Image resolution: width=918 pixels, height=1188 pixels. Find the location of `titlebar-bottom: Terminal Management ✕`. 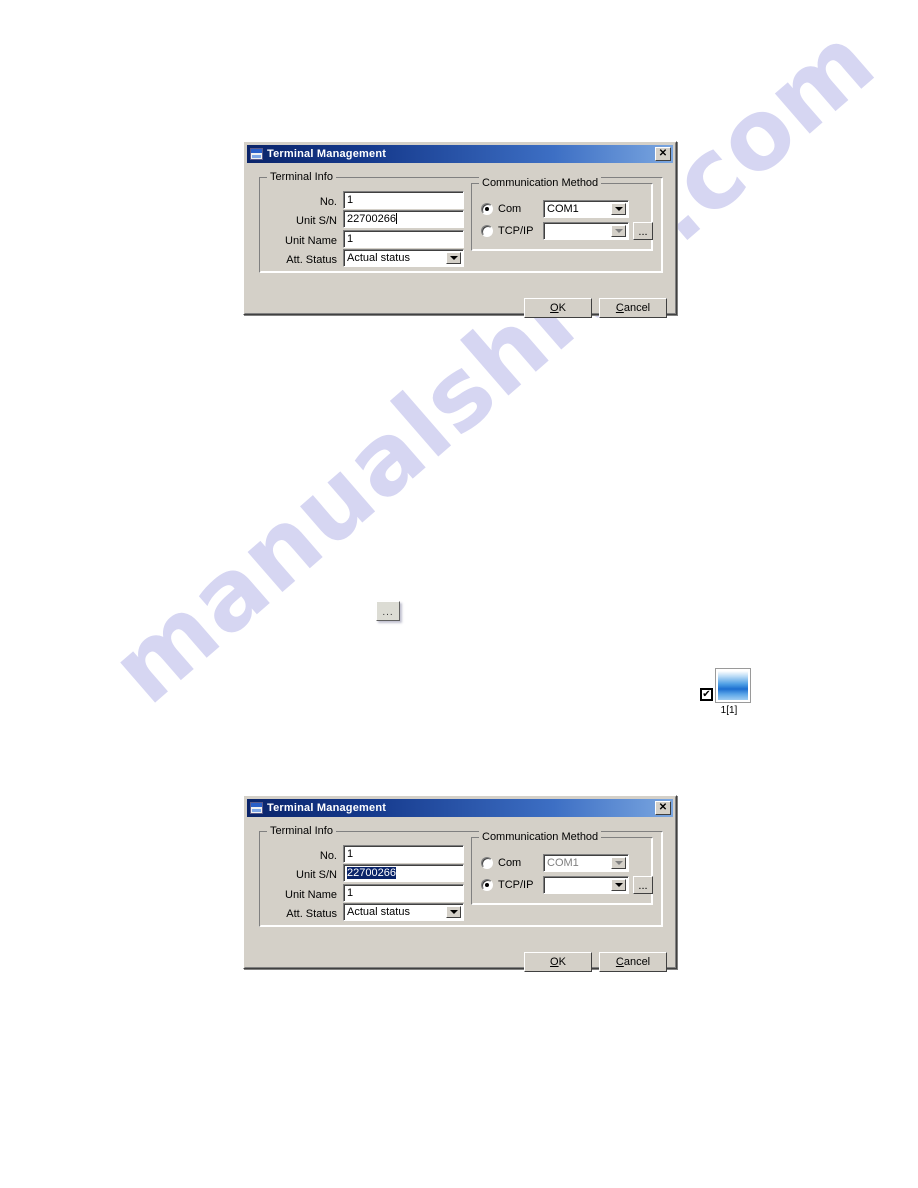

titlebar-bottom: Terminal Management ✕ is located at coordinates (460, 808).